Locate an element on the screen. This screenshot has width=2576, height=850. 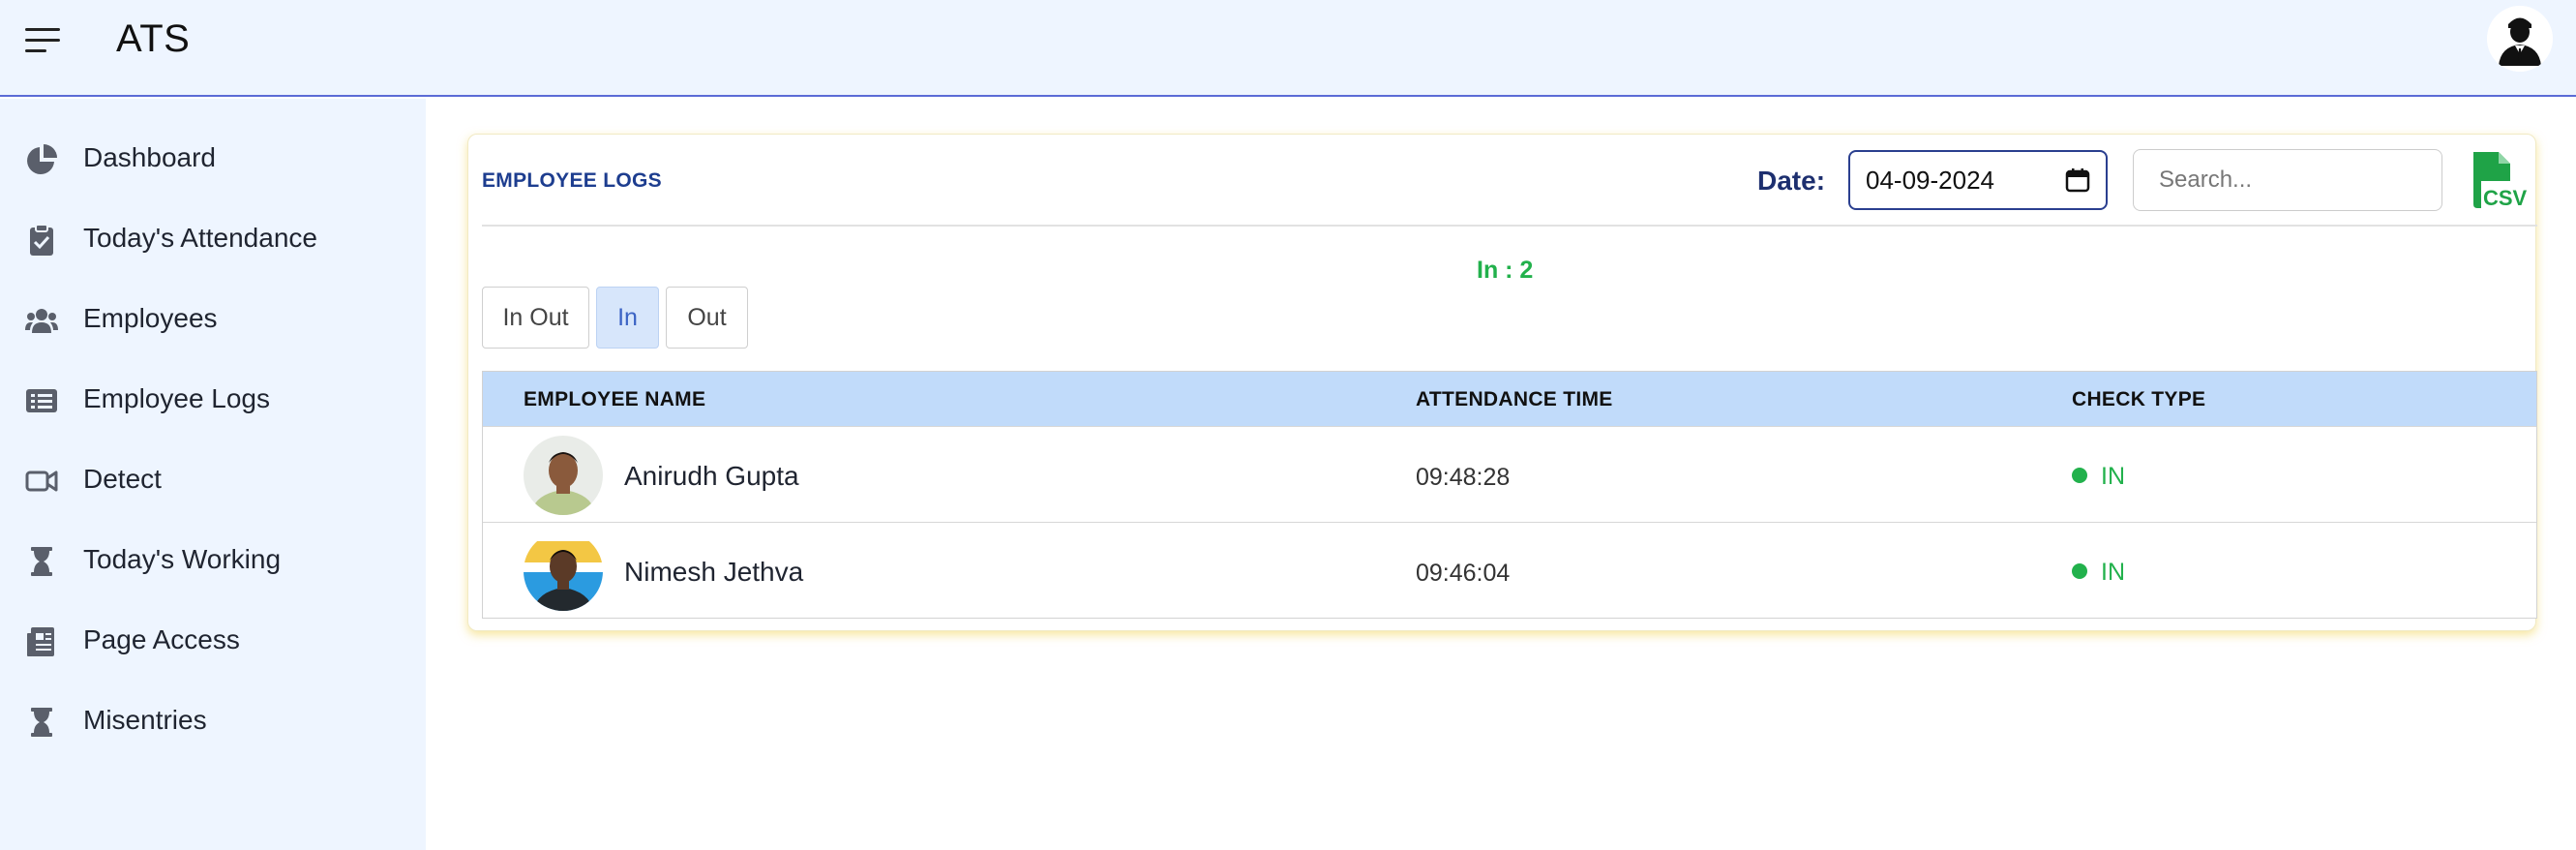
list-icon is located at coordinates (41, 400).